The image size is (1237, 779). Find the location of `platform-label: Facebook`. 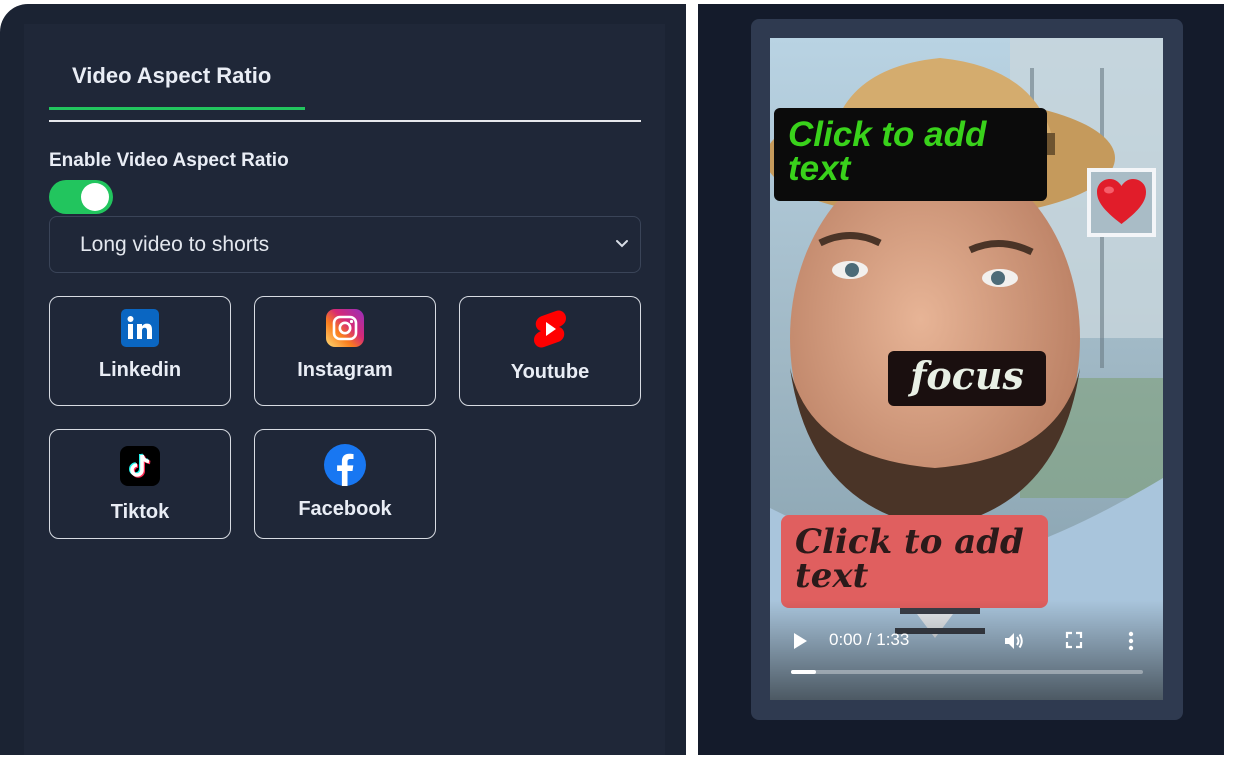

platform-label: Facebook is located at coordinates (345, 509).